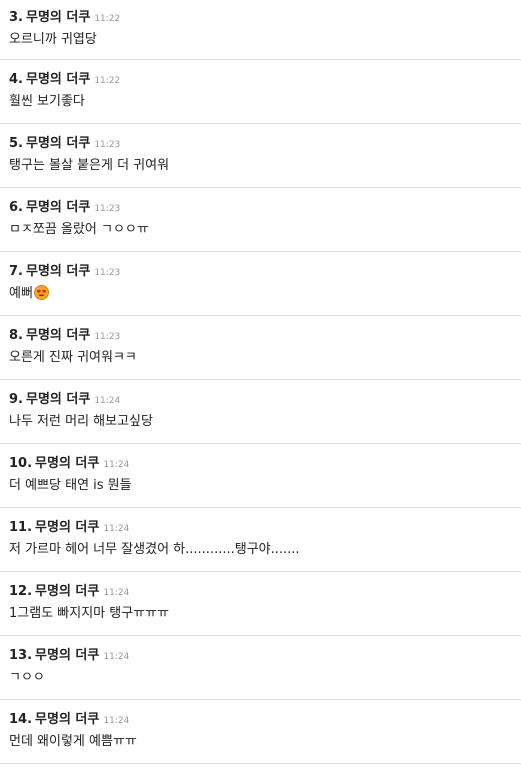 This screenshot has height=768, width=521. I want to click on comment-text: 오른게 진짜 귀여워ㅋㅋ, so click(73, 357).